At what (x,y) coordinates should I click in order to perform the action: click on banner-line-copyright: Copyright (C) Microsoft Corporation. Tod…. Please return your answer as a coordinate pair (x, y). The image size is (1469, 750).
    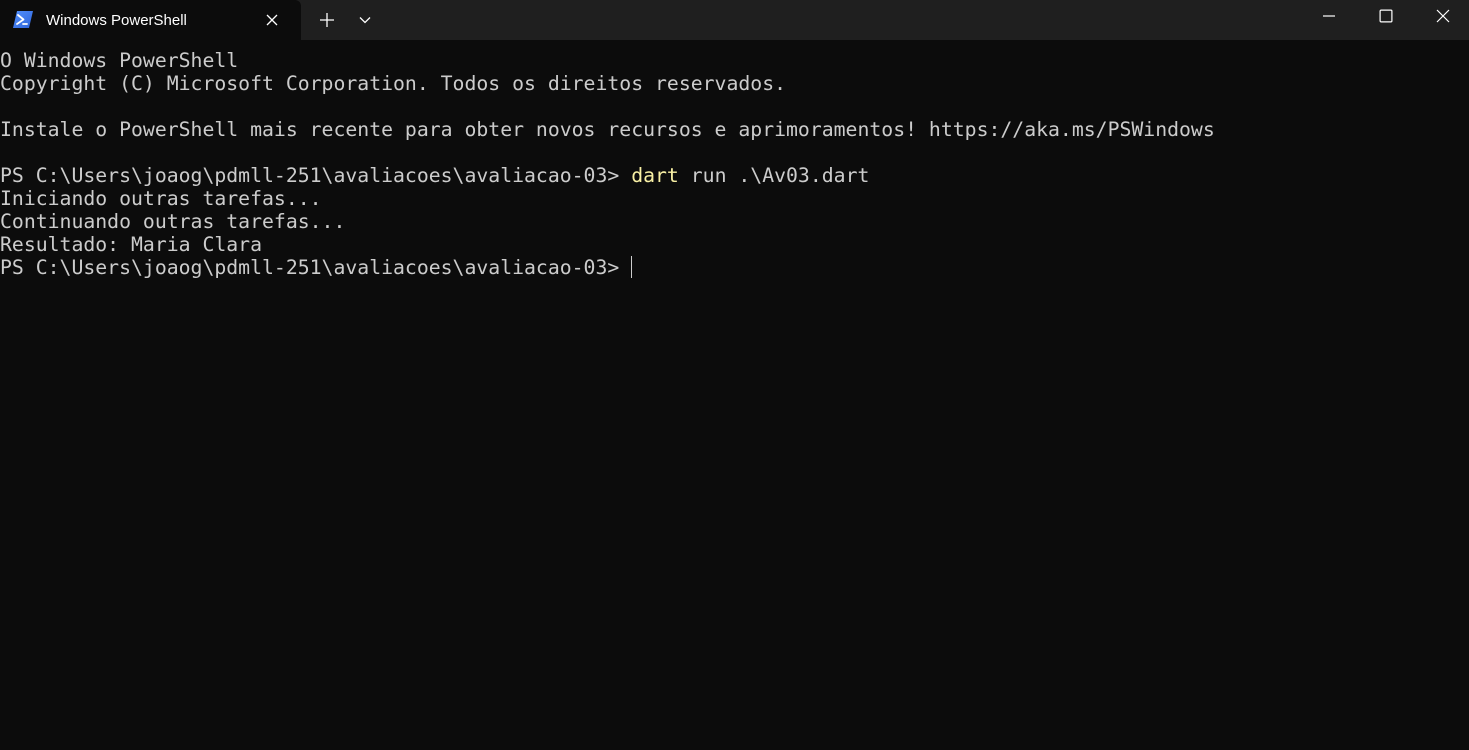
    Looking at the image, I should click on (393, 83).